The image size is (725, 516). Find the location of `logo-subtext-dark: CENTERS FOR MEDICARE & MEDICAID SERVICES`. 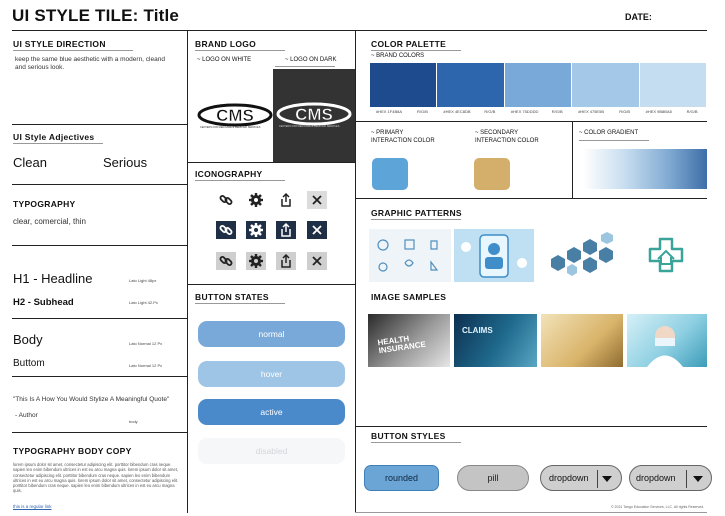

logo-subtext-dark: CENTERS FOR MEDICARE & MEDICAID SERVICES is located at coordinates (309, 126).